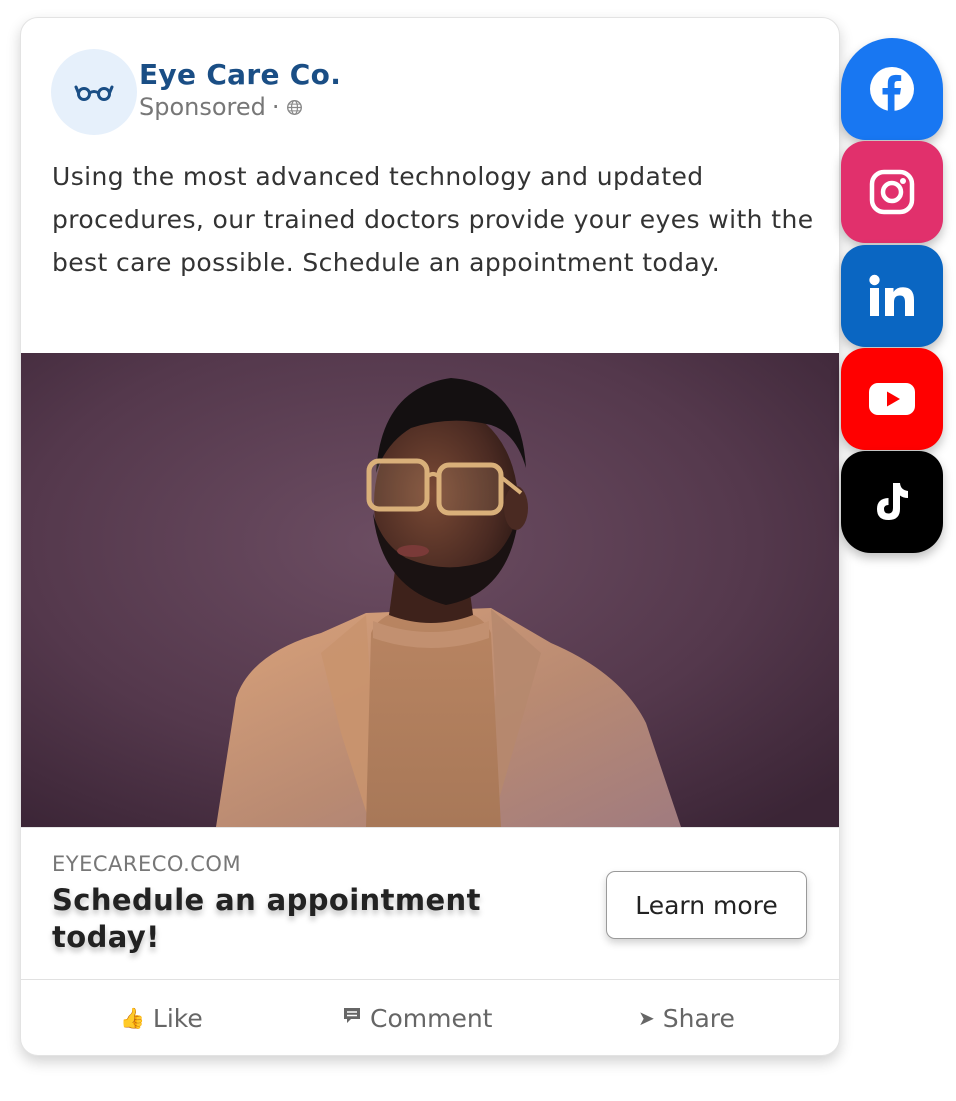 The height and width of the screenshot is (1101, 956). What do you see at coordinates (352, 1018) in the screenshot?
I see `comment-icon` at bounding box center [352, 1018].